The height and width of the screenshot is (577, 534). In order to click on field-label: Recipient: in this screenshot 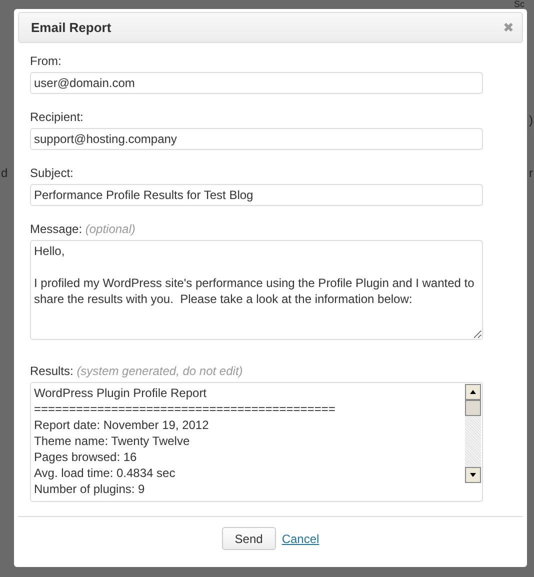, I will do `click(57, 117)`.